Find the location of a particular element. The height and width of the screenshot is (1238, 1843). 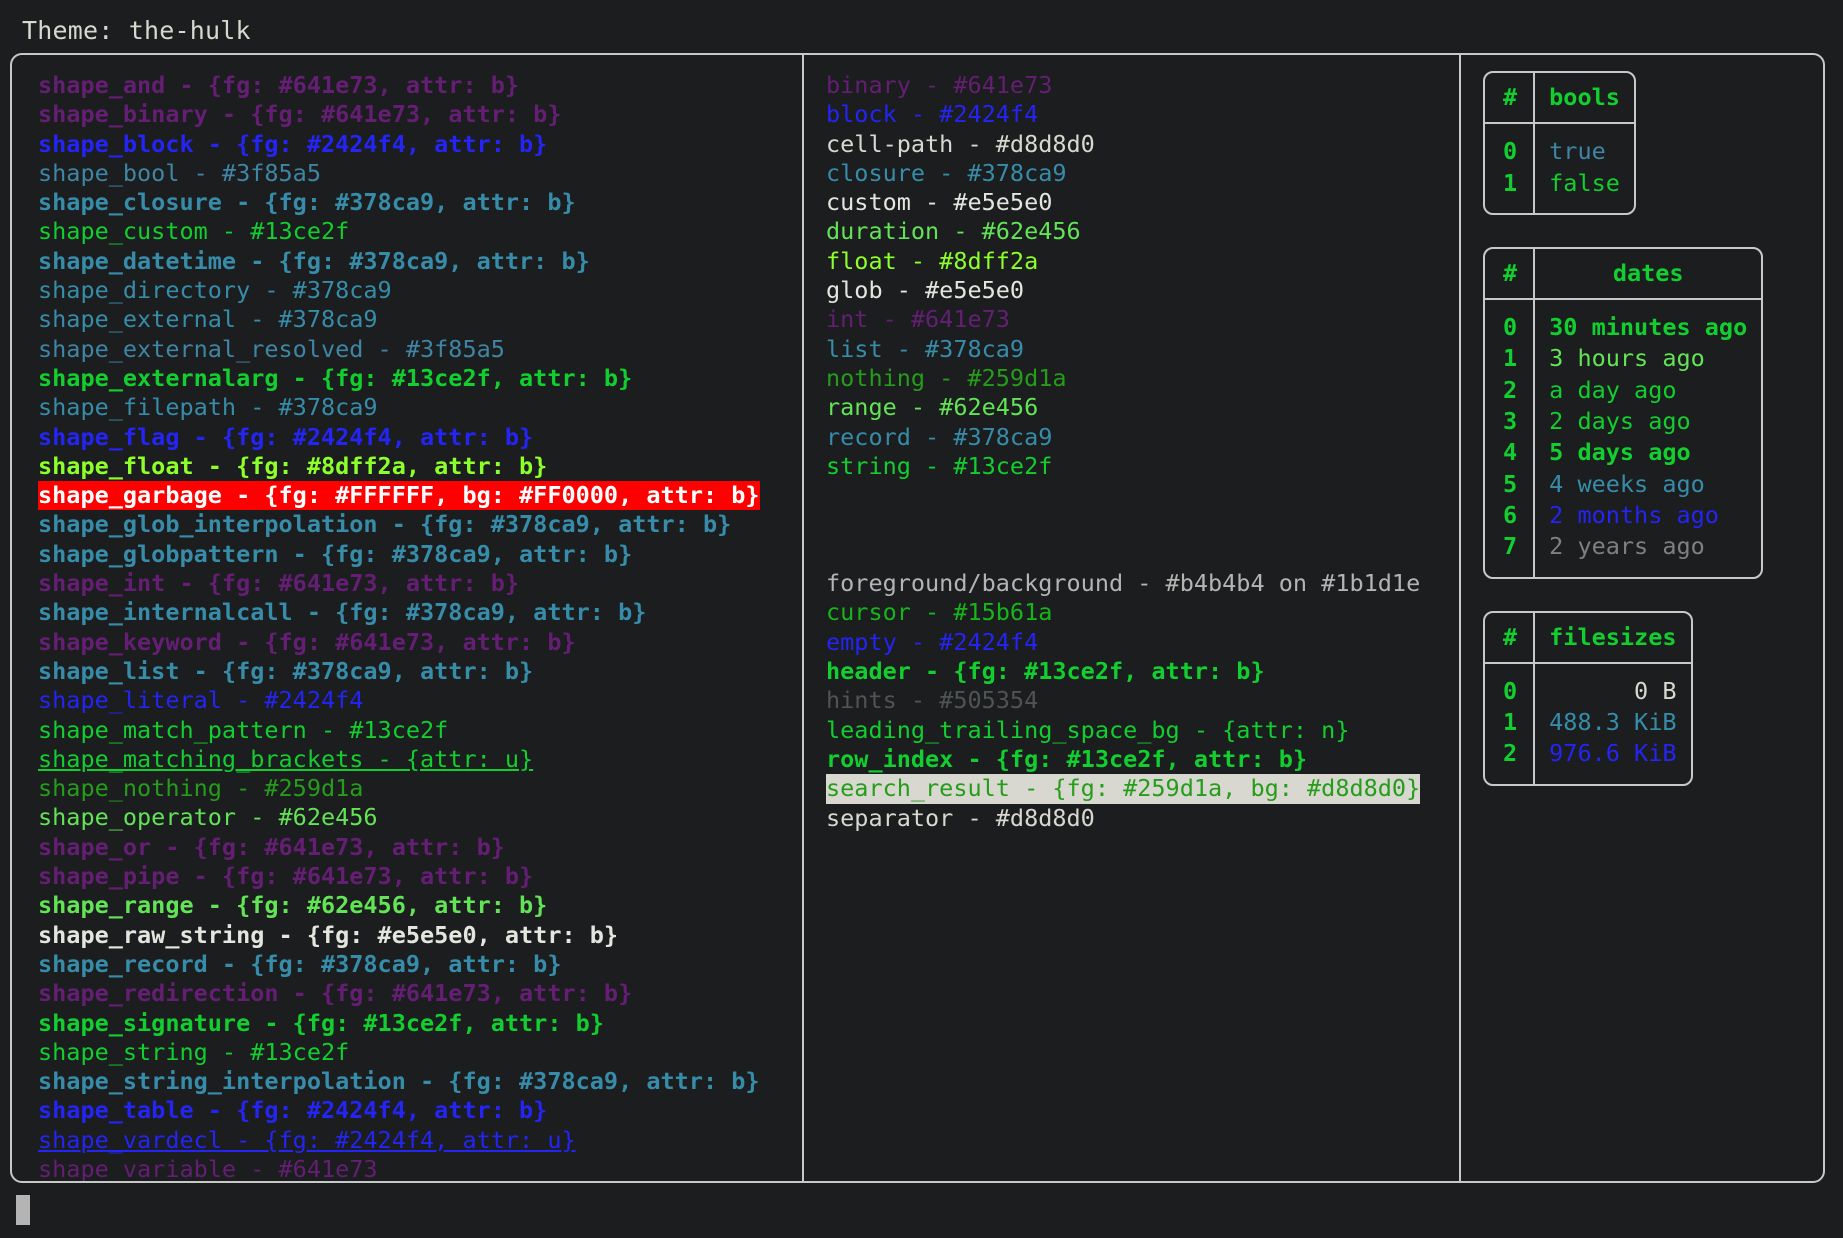

shape-entry: shape_custom - #13ce2f is located at coordinates (194, 231).